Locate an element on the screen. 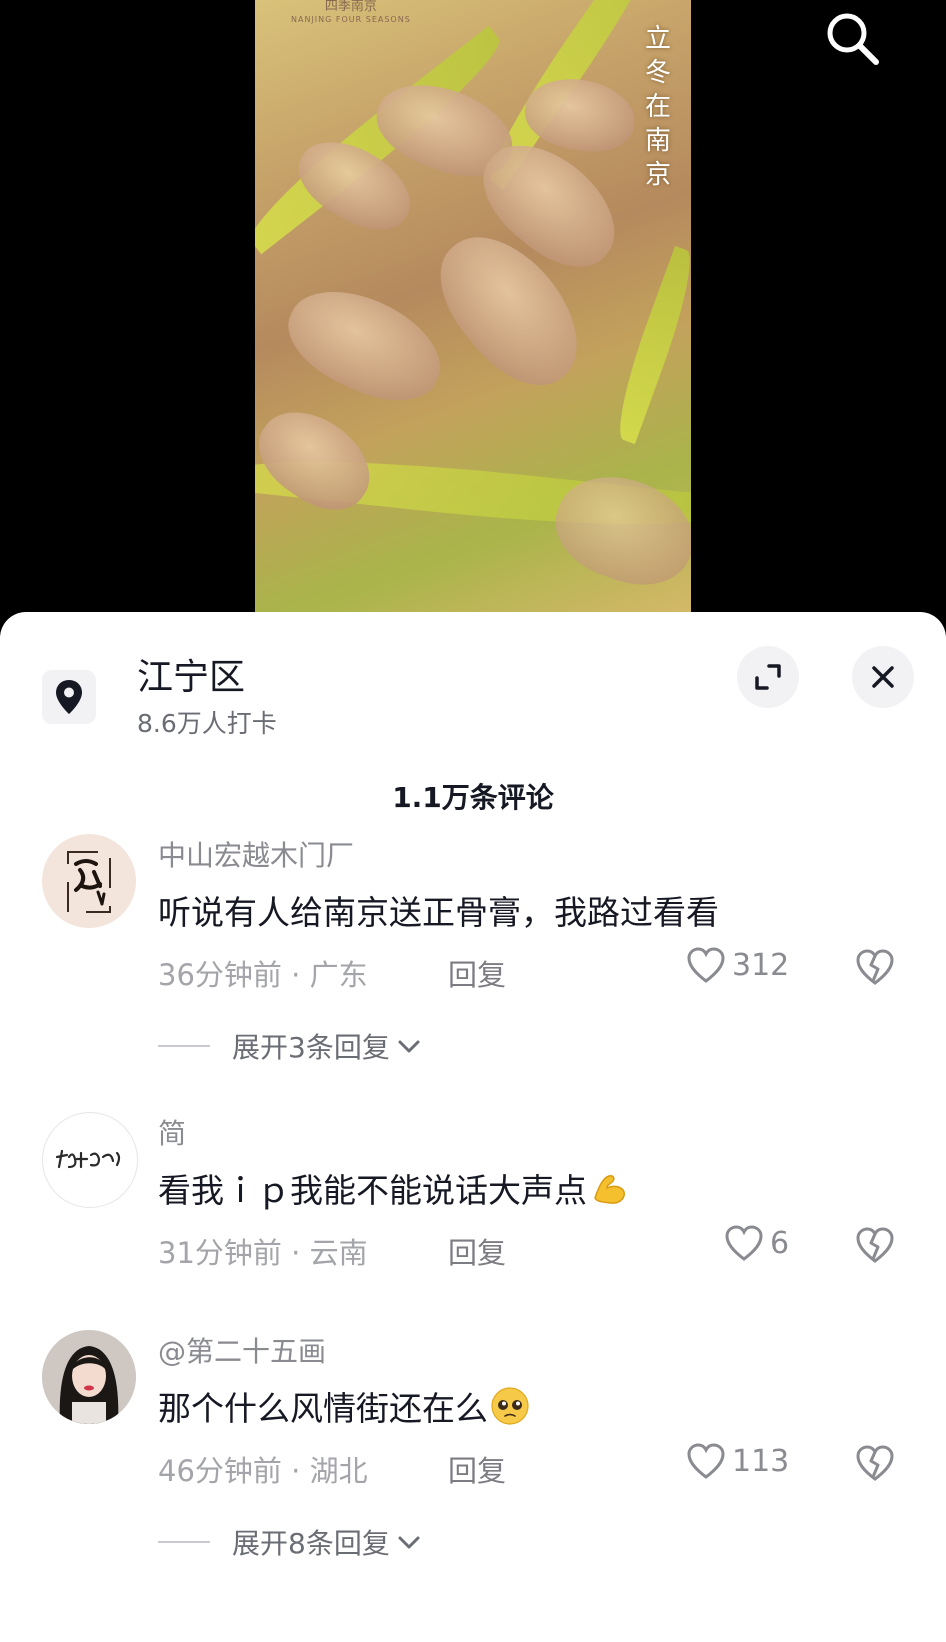 The width and height of the screenshot is (946, 1642). location-title: 江宁区 is located at coordinates (191, 674).